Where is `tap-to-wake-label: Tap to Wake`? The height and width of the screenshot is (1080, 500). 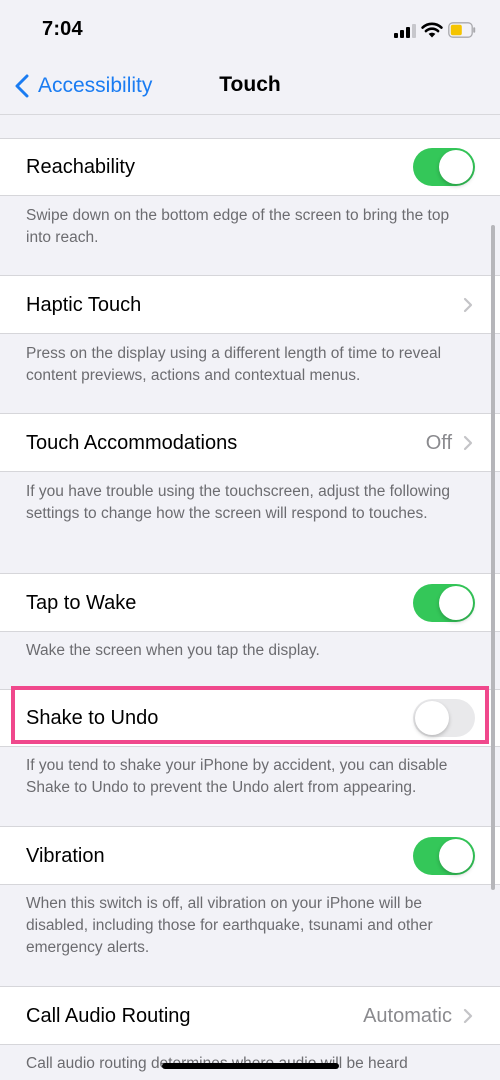
tap-to-wake-label: Tap to Wake is located at coordinates (81, 603).